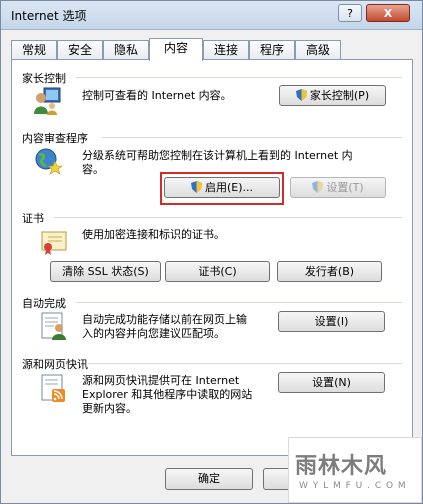  What do you see at coordinates (93, 169) in the screenshot?
I see `advisor-description-line2: 容。` at bounding box center [93, 169].